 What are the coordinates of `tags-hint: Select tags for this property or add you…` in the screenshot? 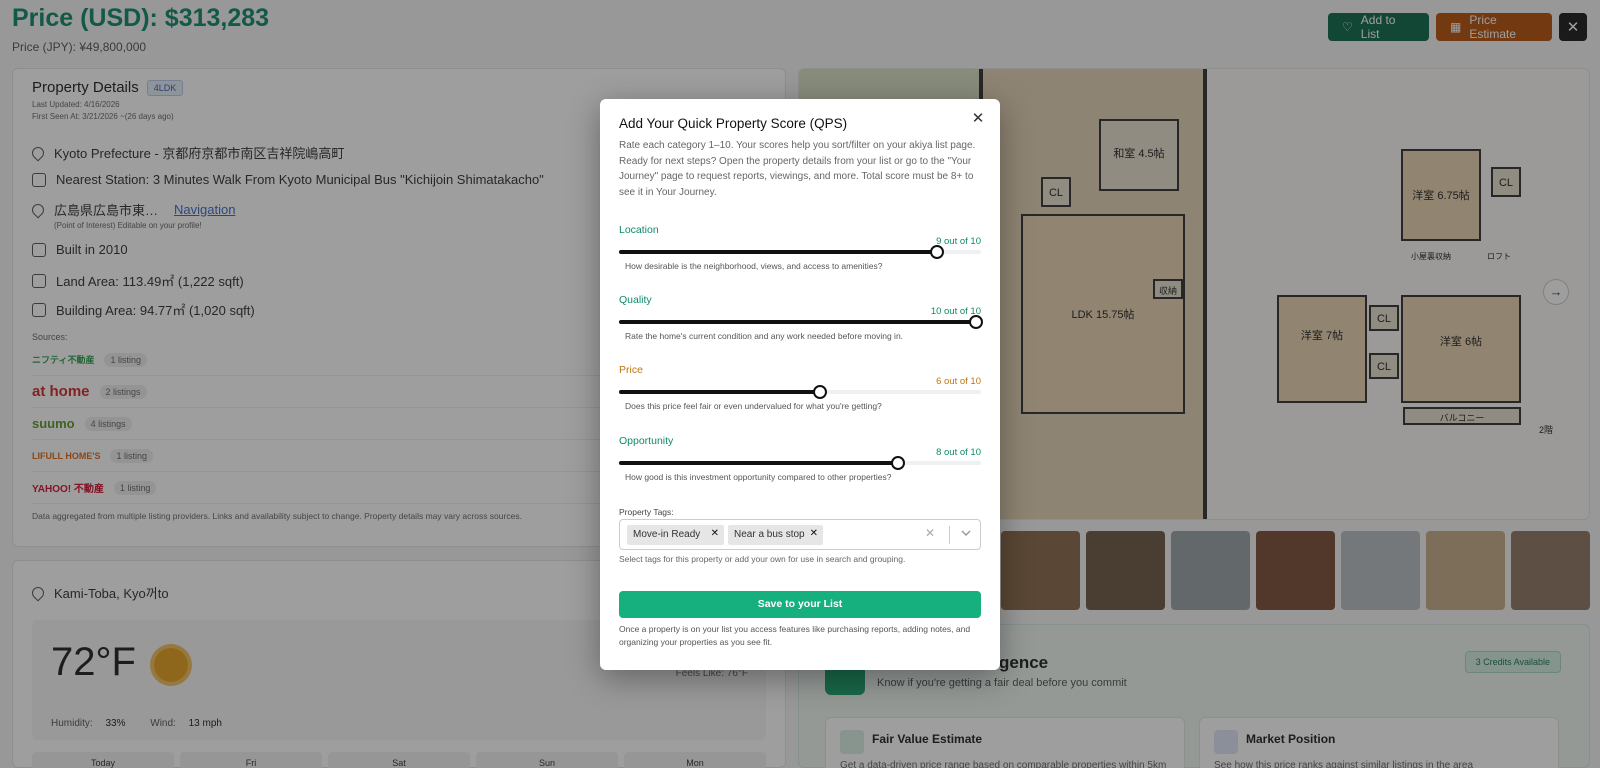 It's located at (762, 559).